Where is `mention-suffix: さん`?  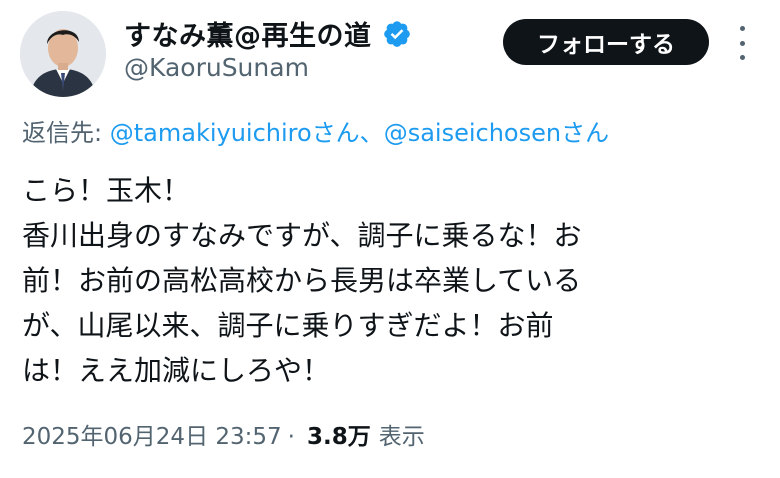 mention-suffix: さん is located at coordinates (585, 133).